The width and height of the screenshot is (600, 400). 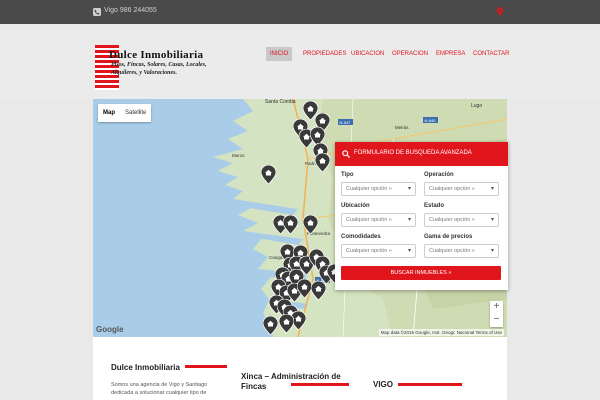 I want to click on field-label-tipo: Tipo, so click(x=347, y=175).